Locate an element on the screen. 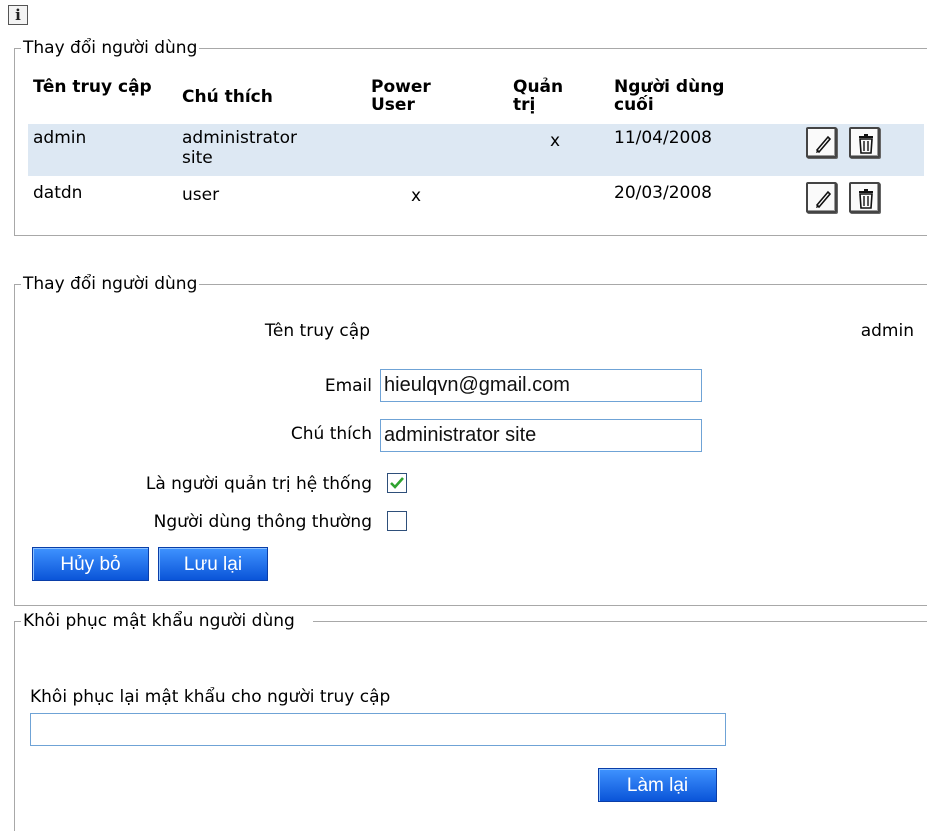 The height and width of the screenshot is (831, 927). reset-password-legend: Khôi phục mật khẩu người dùng is located at coordinates (167, 621).